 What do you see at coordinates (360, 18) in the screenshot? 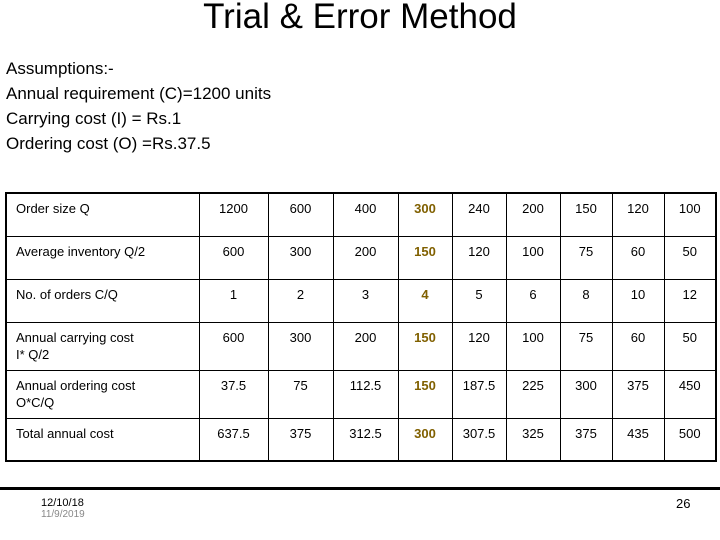
I see `page-title: Trial & Error Method` at bounding box center [360, 18].